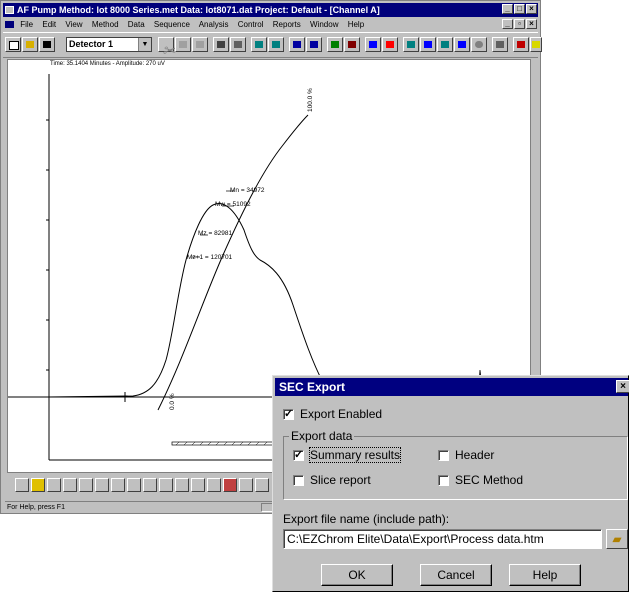  I want to click on menu-help: Help, so click(356, 24).